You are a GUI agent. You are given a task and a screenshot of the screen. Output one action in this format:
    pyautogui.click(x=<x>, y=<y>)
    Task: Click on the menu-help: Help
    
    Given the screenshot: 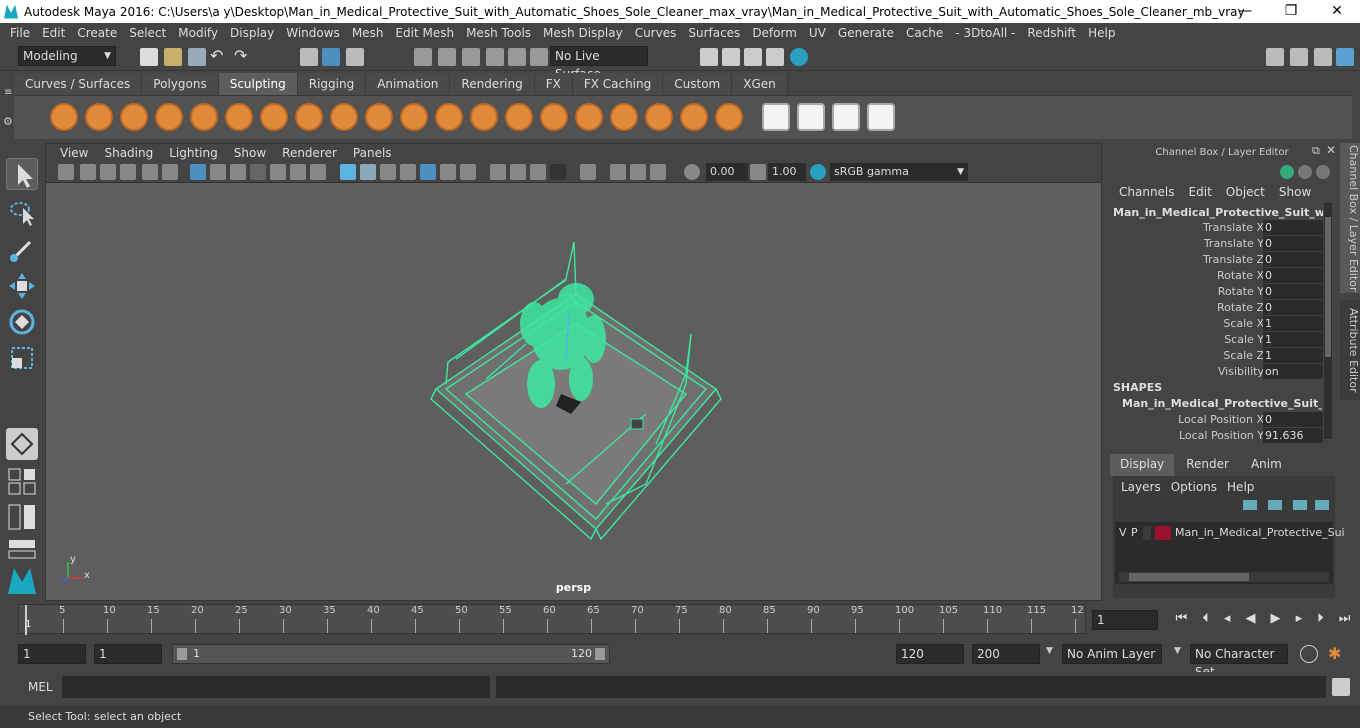 What is the action you would take?
    pyautogui.click(x=1101, y=33)
    